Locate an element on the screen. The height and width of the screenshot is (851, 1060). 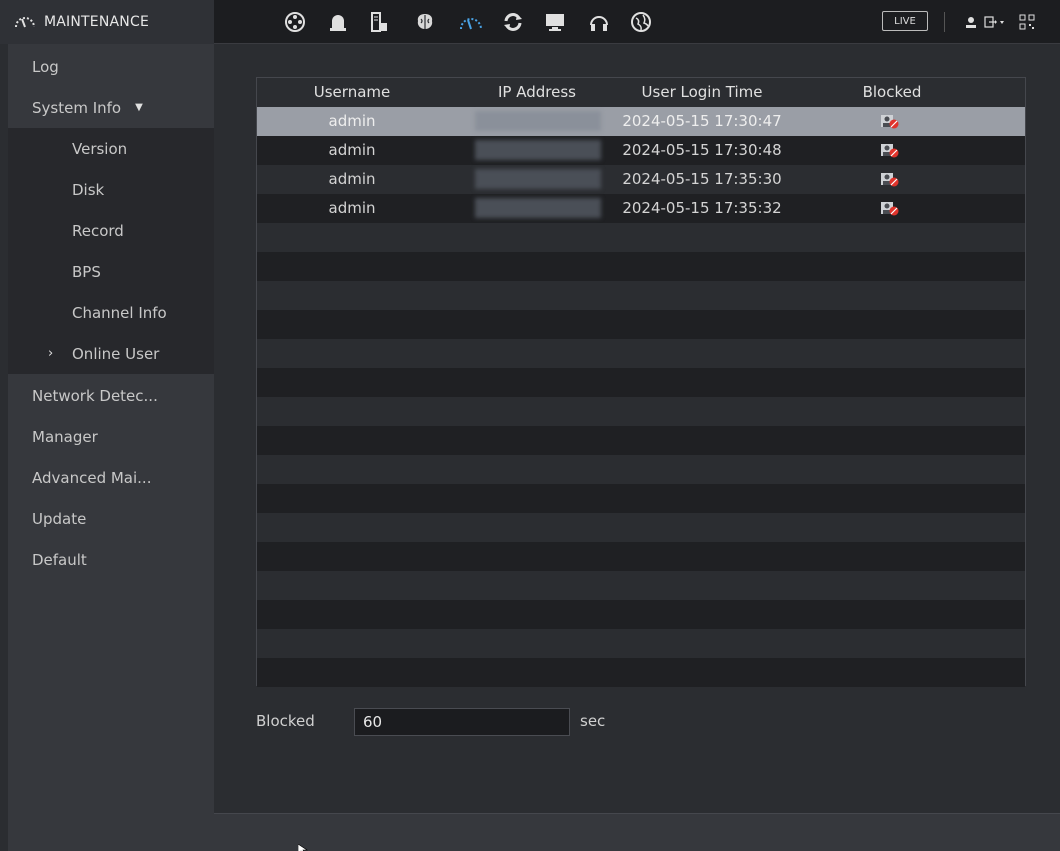
chevron-right-icon: › is located at coordinates (51, 353).